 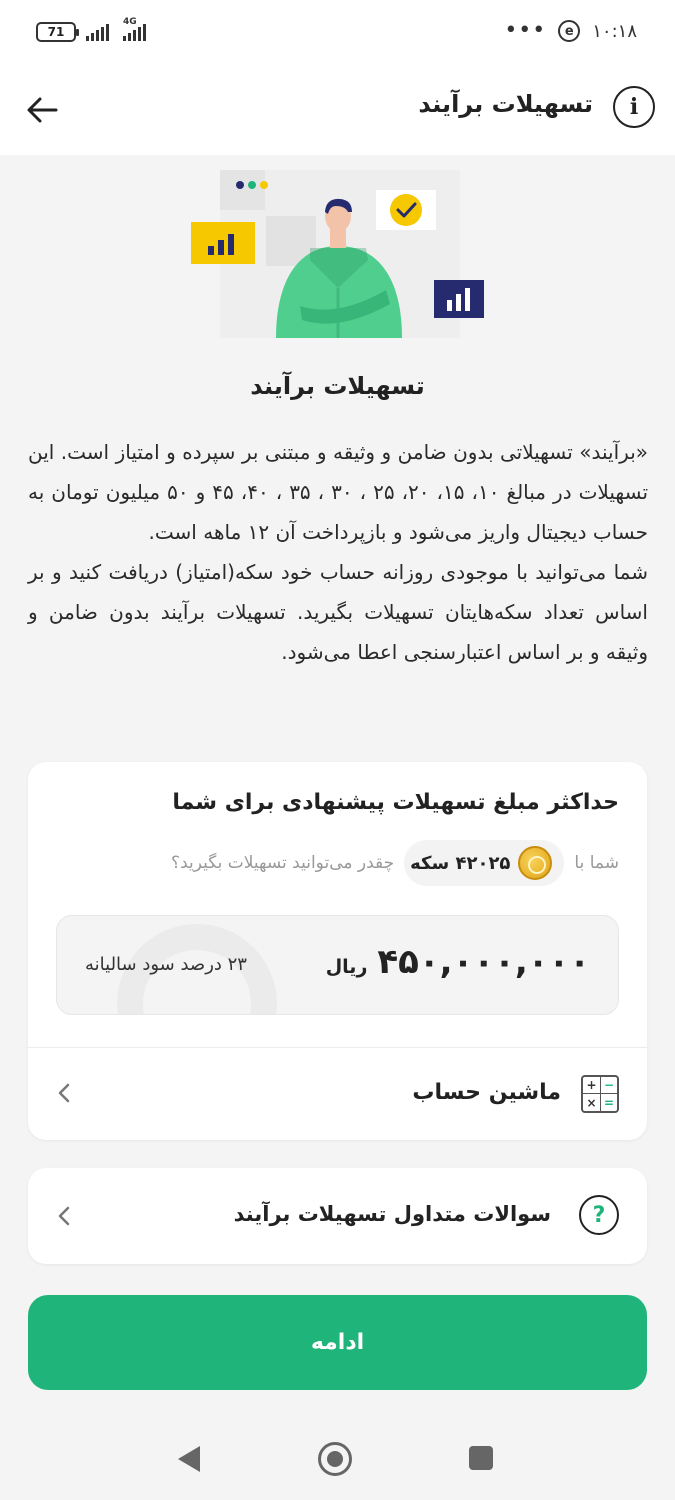 I want to click on question-glyph: ?, so click(x=599, y=1215).